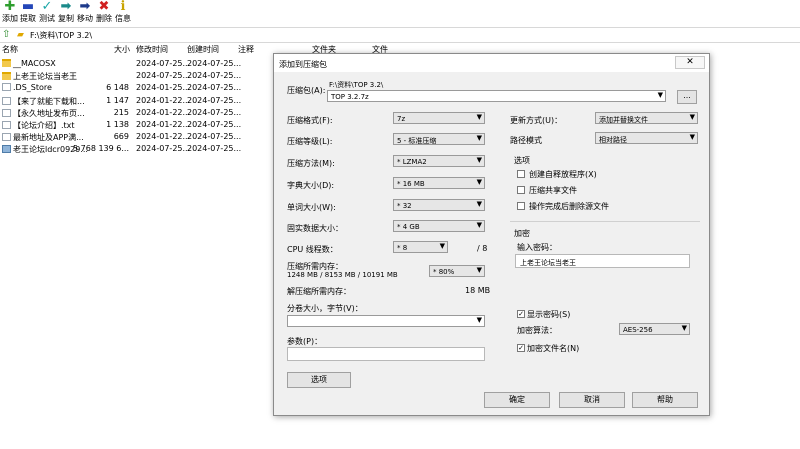 This screenshot has height=449, width=800. I want to click on toolbar-label: 信息, so click(123, 18).